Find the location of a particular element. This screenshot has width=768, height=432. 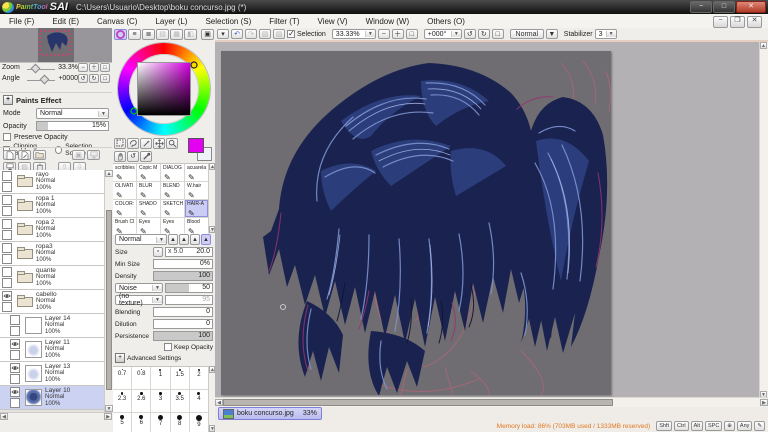

undo-button: ↶ is located at coordinates (237, 34).